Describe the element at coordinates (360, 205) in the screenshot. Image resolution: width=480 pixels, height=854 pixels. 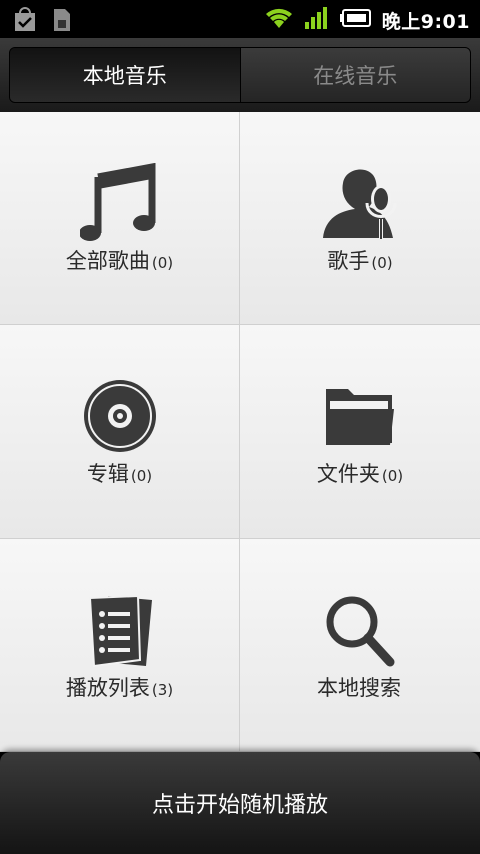
I see `singer-microphone-icon` at that location.